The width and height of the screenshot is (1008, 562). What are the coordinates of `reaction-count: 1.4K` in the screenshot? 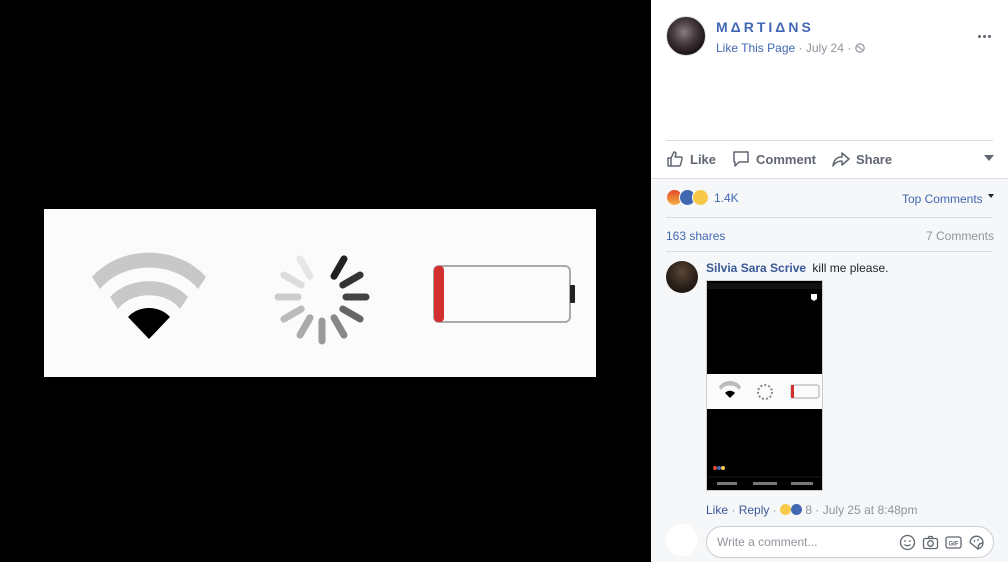 It's located at (726, 197).